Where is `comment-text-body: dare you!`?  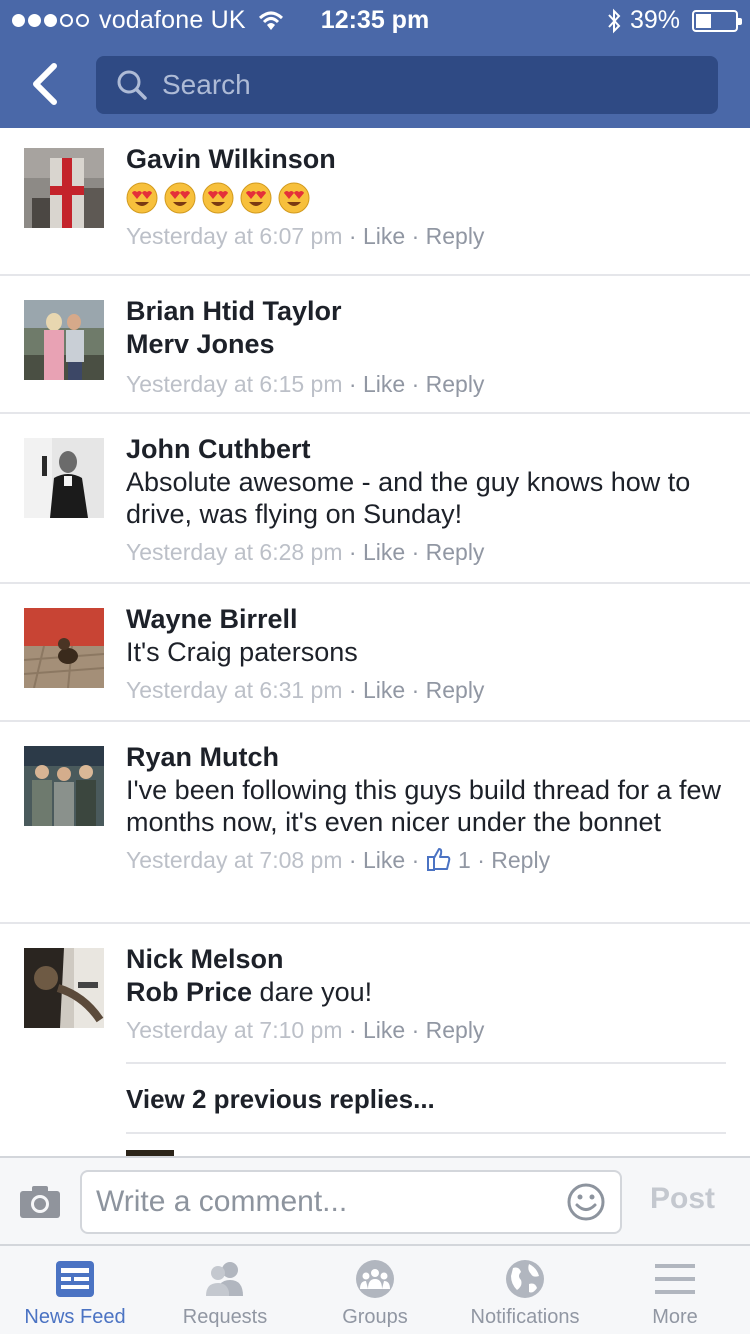 comment-text-body: dare you! is located at coordinates (312, 992).